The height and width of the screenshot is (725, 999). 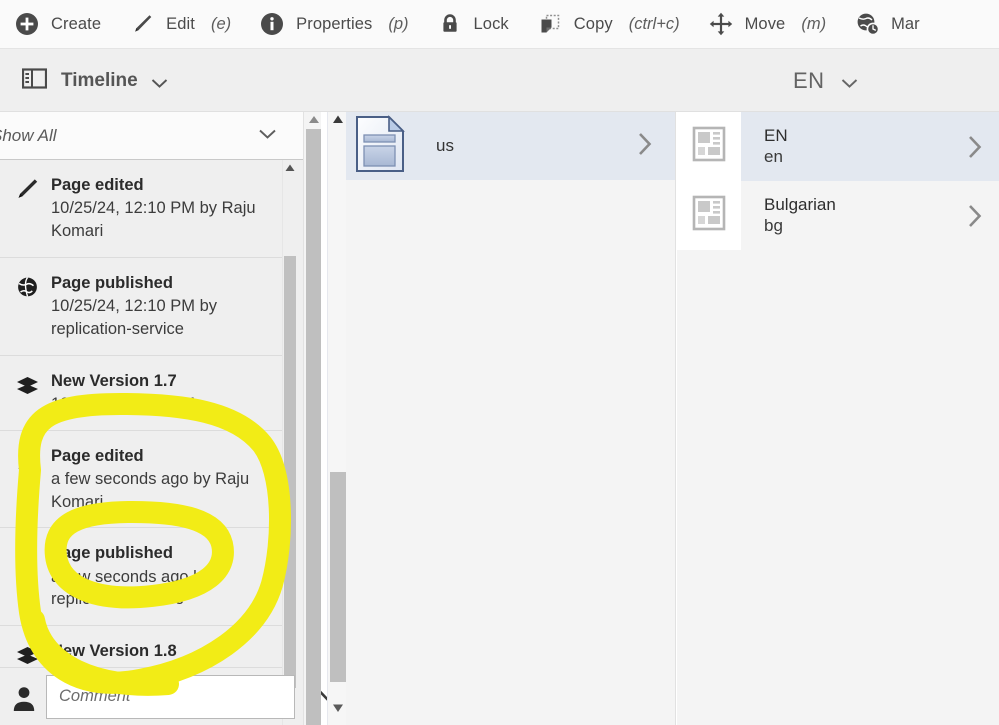 I want to click on timeline-event-subtitle: a few seconds ago by replication-service, so click(x=131, y=588).